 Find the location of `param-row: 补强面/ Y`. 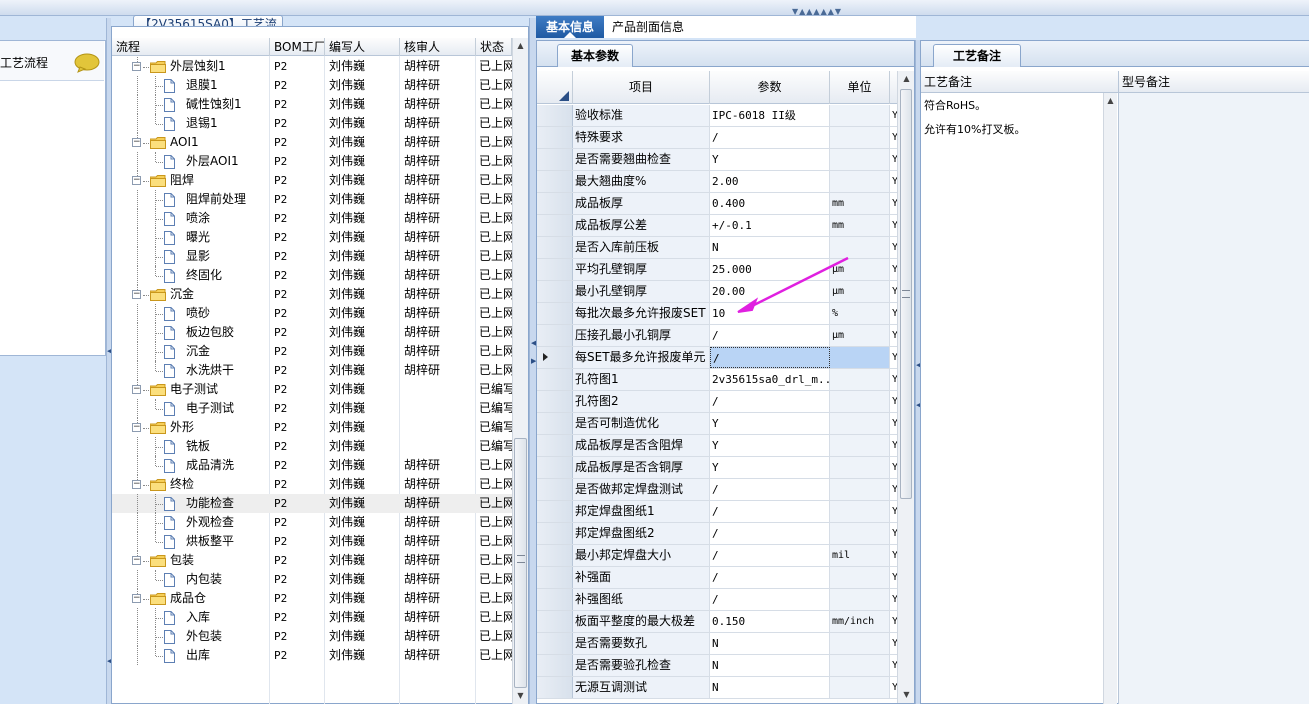

param-row: 补强面/ Y is located at coordinates (717, 578).